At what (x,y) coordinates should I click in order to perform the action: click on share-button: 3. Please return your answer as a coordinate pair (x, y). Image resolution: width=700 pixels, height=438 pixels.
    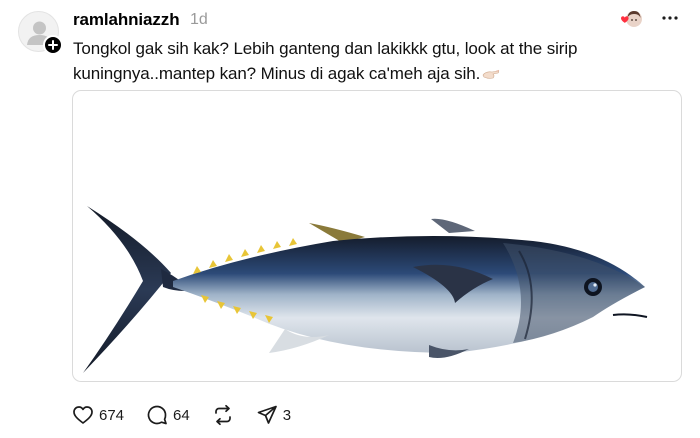
    Looking at the image, I should click on (273, 415).